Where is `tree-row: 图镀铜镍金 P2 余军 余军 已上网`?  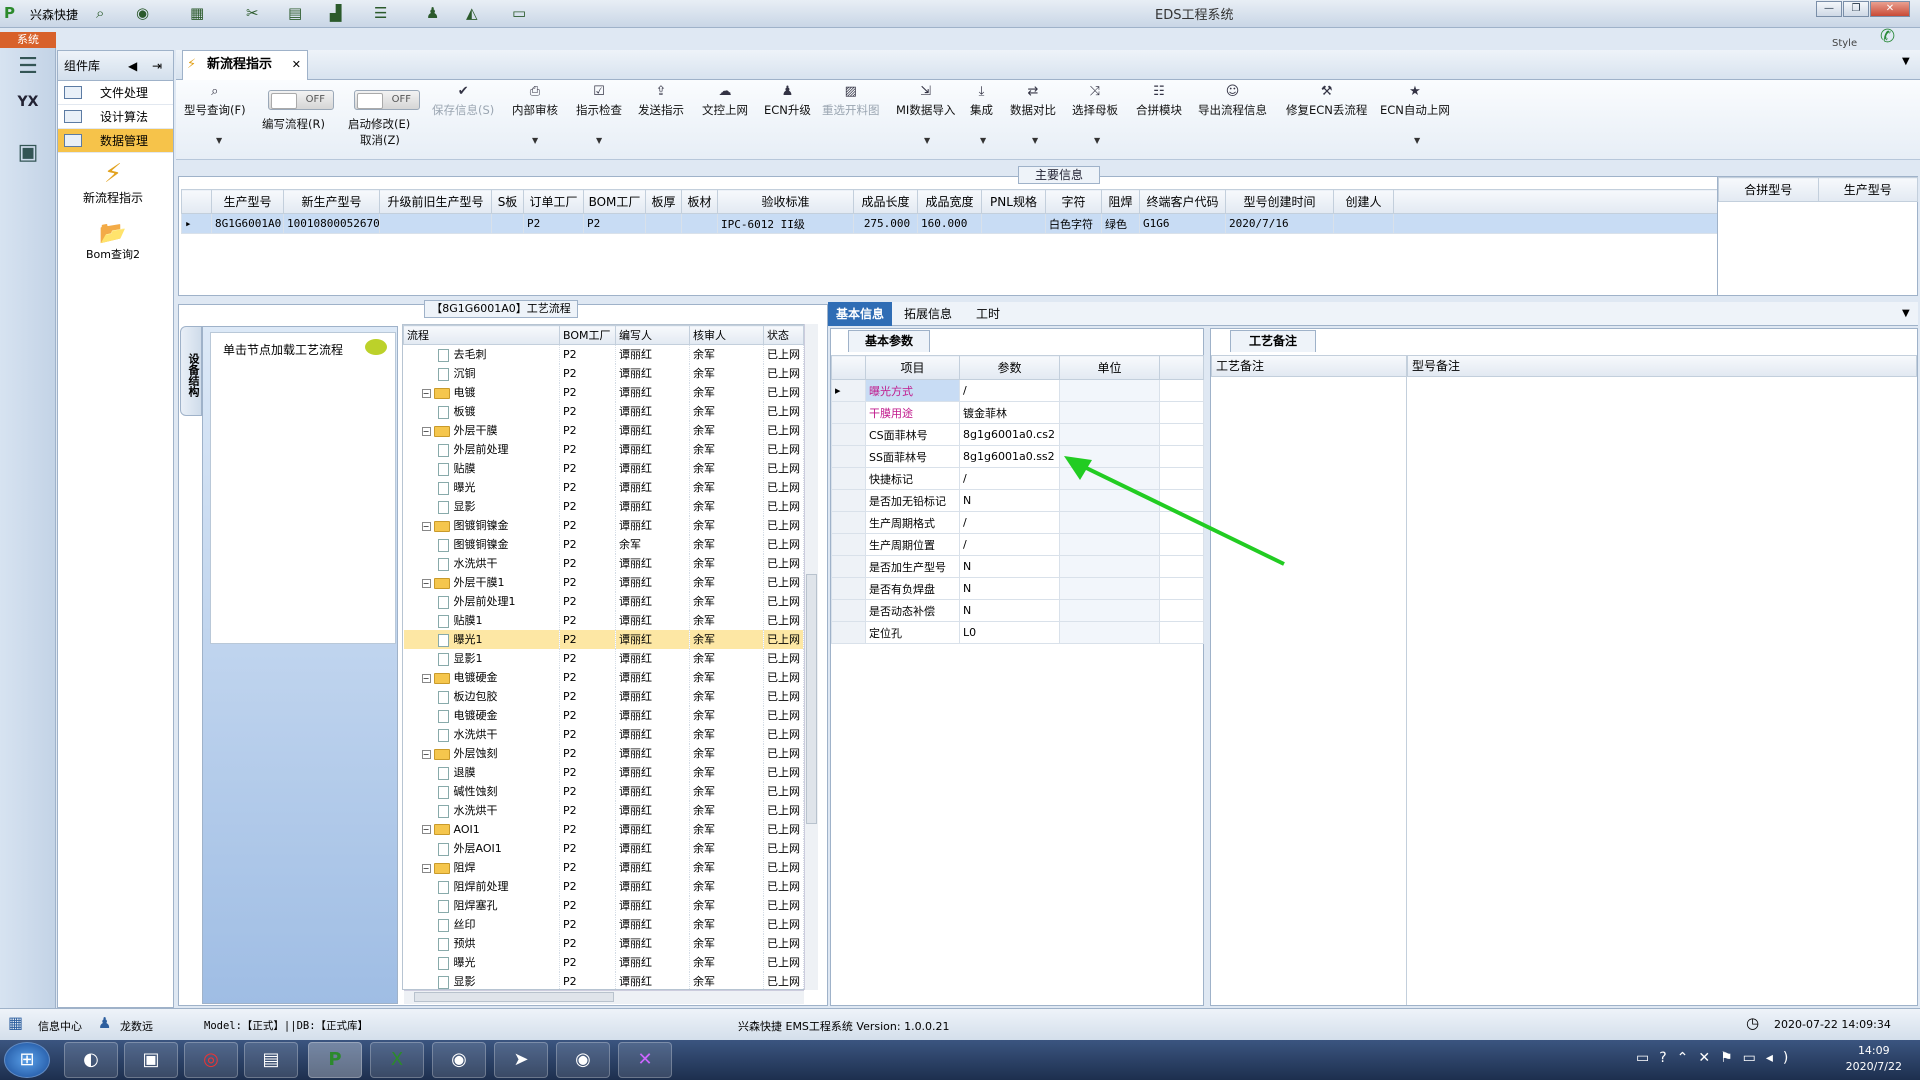
tree-row: 图镀铜镍金 P2 余军 余军 已上网 is located at coordinates (603, 544).